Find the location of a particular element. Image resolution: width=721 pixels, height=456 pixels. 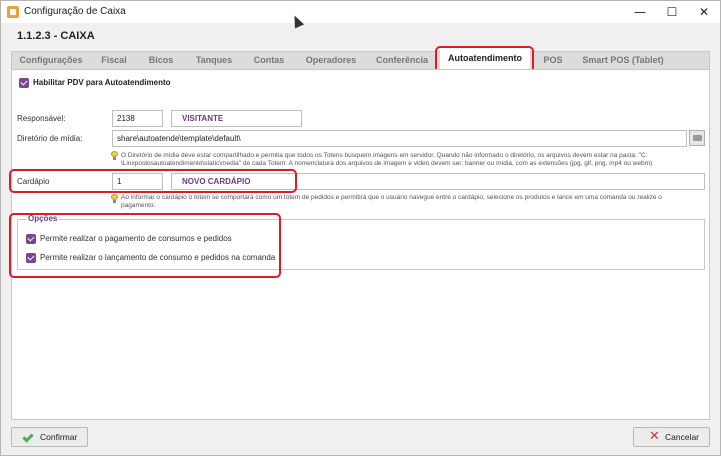

tab-tanques: Tanques is located at coordinates (214, 60).